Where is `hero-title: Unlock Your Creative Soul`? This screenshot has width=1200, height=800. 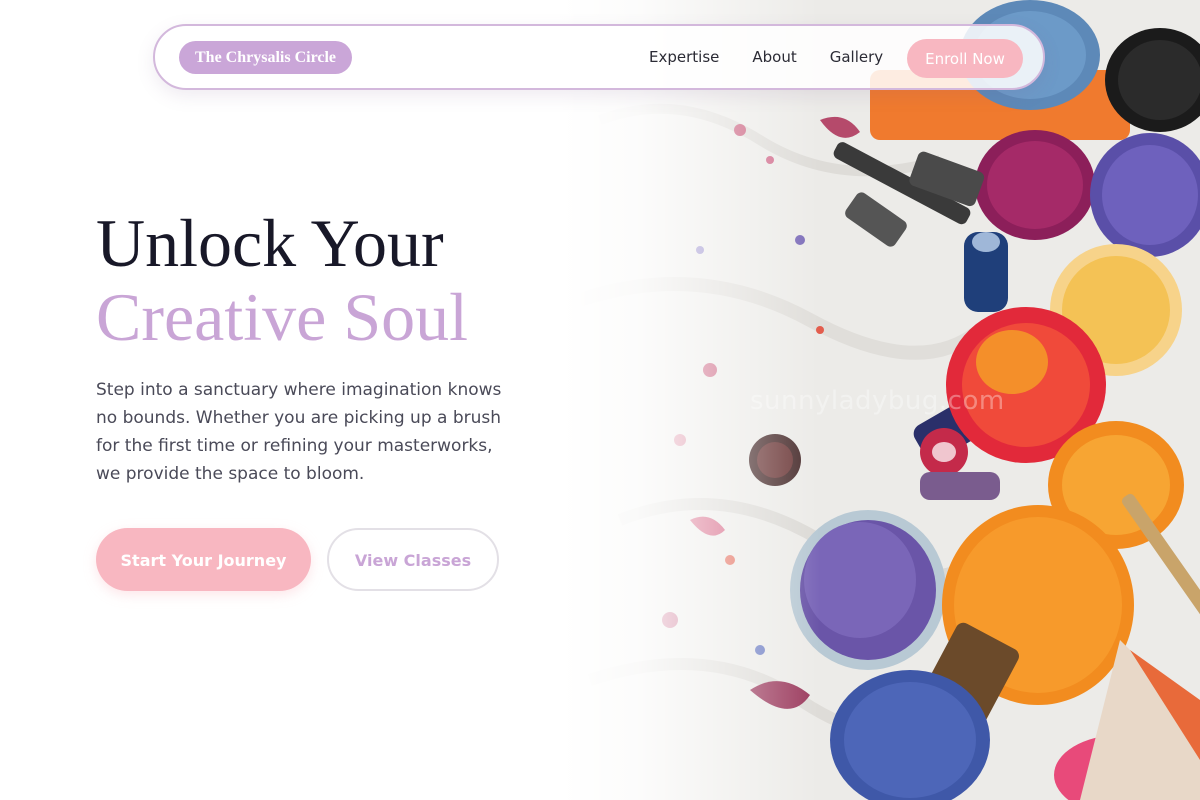
hero-title: Unlock Your Creative Soul is located at coordinates (282, 280).